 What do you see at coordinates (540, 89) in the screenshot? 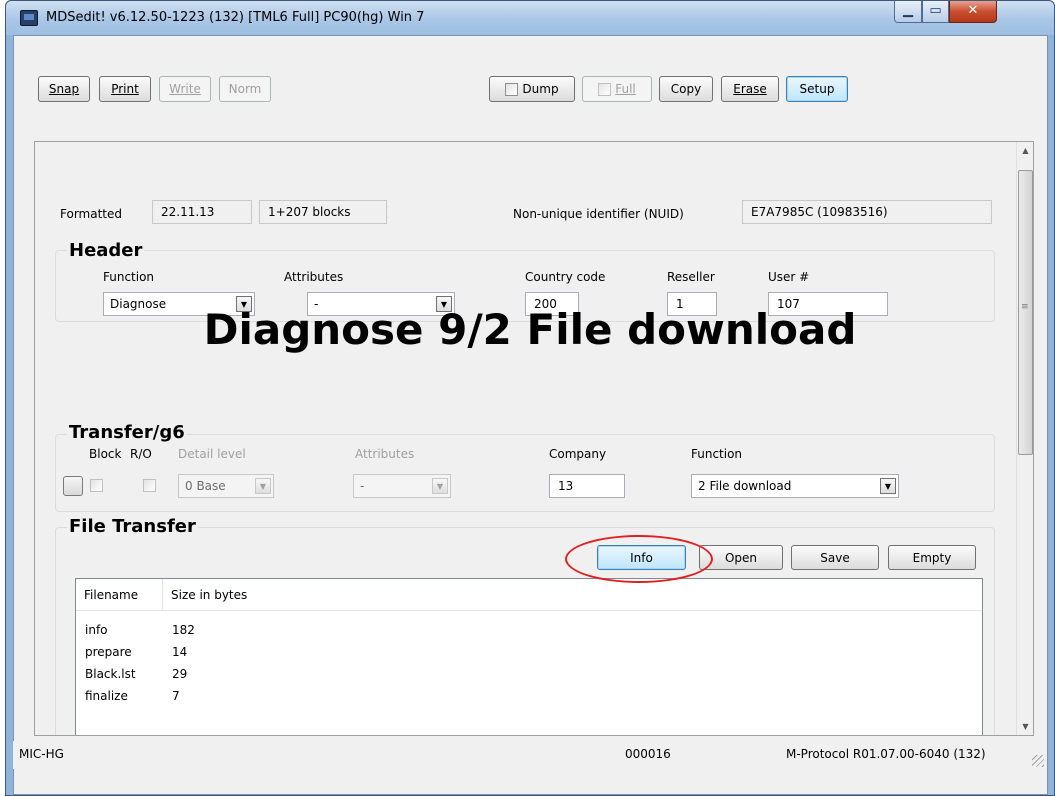
I see `dump-label: Dump` at bounding box center [540, 89].